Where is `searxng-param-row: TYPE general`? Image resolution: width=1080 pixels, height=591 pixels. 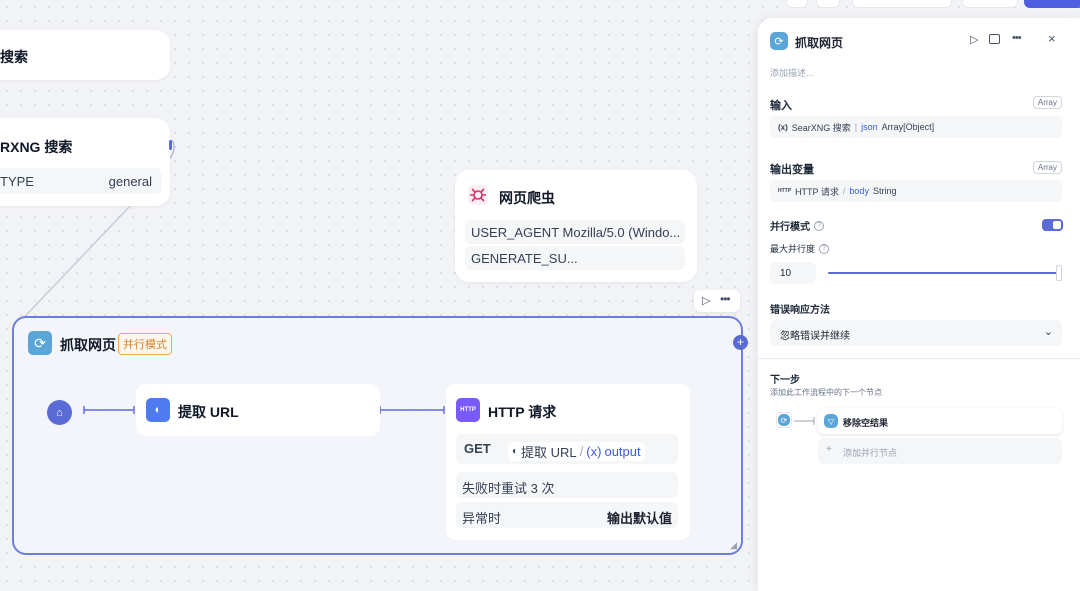 searxng-param-row: TYPE general is located at coordinates (81, 181).